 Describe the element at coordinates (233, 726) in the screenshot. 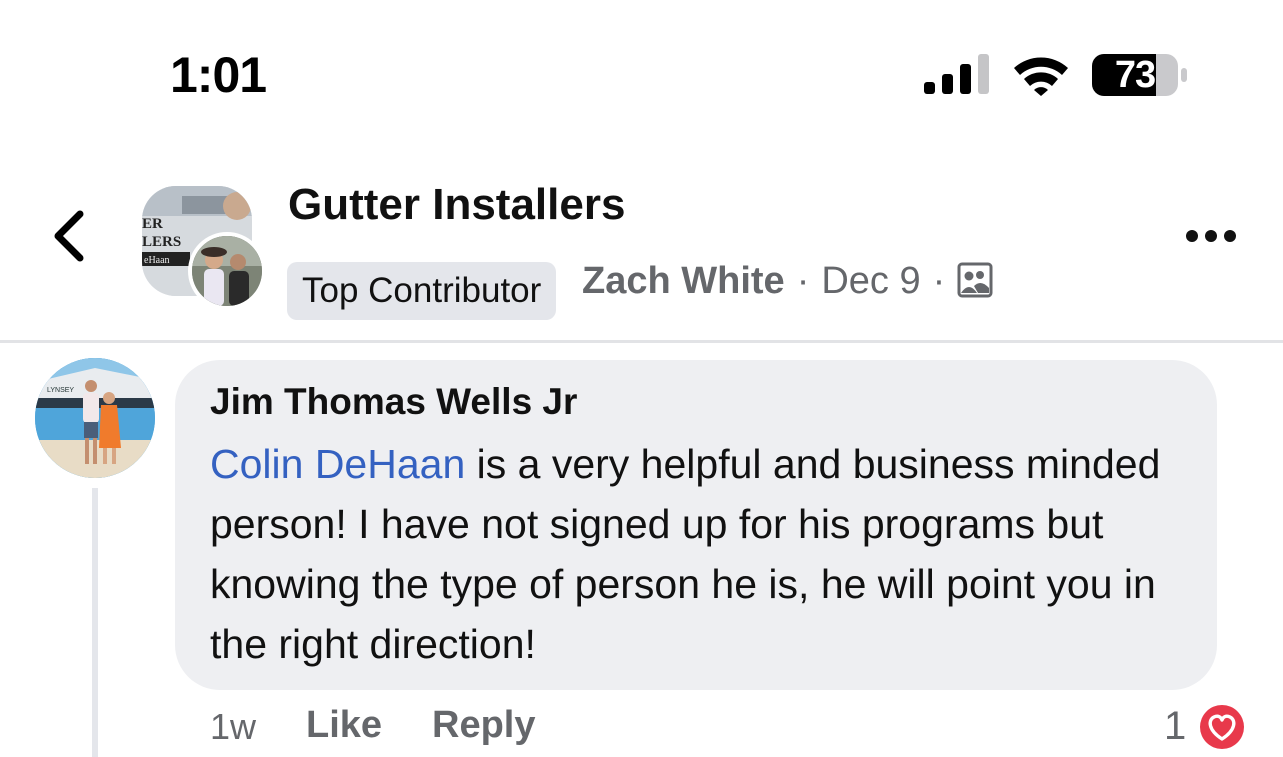

I see `comment-age: 1w` at that location.